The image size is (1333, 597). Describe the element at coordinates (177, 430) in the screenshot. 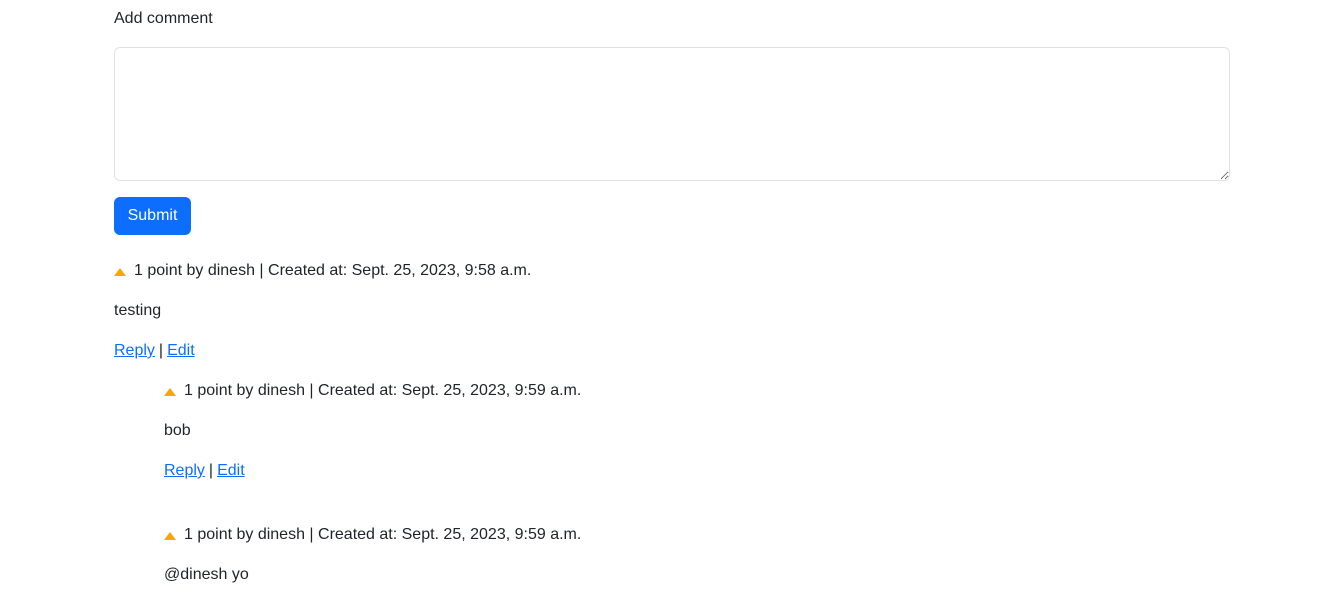

I see `comment-body: bob` at that location.